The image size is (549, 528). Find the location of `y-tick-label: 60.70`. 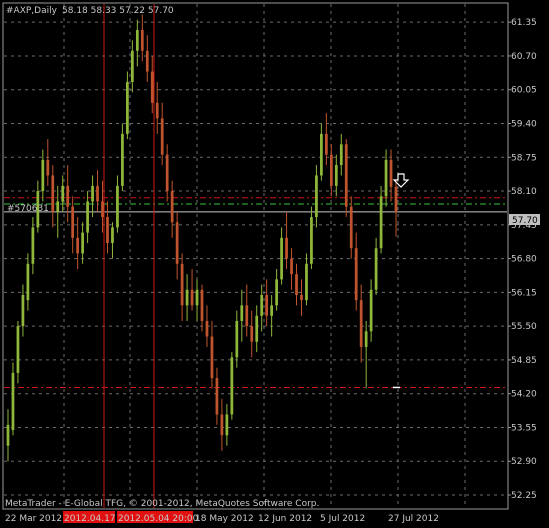

y-tick-label: 60.70 is located at coordinates (524, 57).